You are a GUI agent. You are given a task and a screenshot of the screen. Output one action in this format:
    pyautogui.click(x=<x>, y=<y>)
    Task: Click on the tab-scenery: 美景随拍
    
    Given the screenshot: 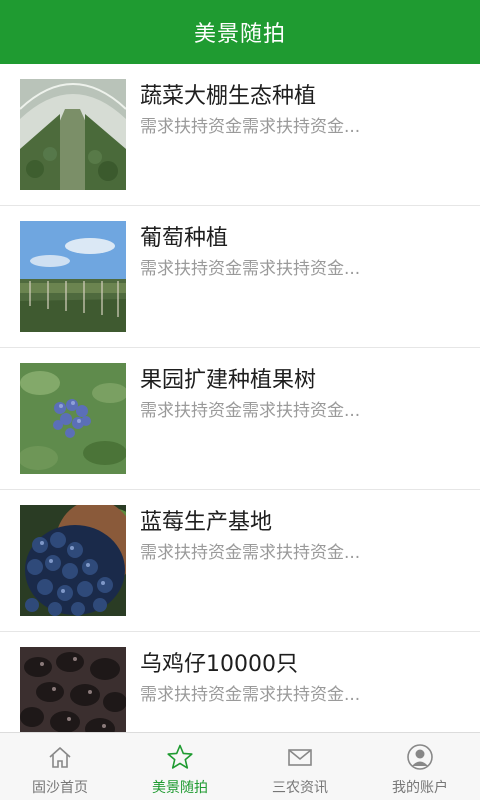 What is the action you would take?
    pyautogui.click(x=180, y=766)
    